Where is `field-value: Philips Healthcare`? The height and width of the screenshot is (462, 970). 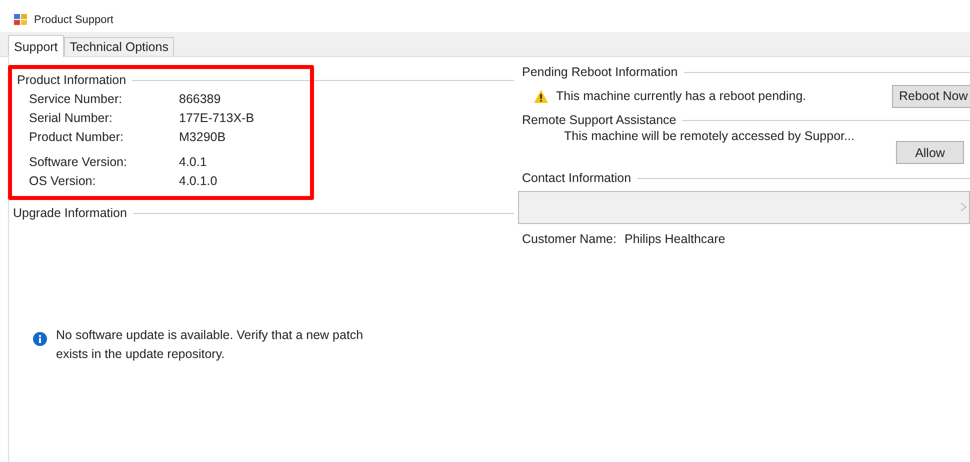 field-value: Philips Healthcare is located at coordinates (675, 239).